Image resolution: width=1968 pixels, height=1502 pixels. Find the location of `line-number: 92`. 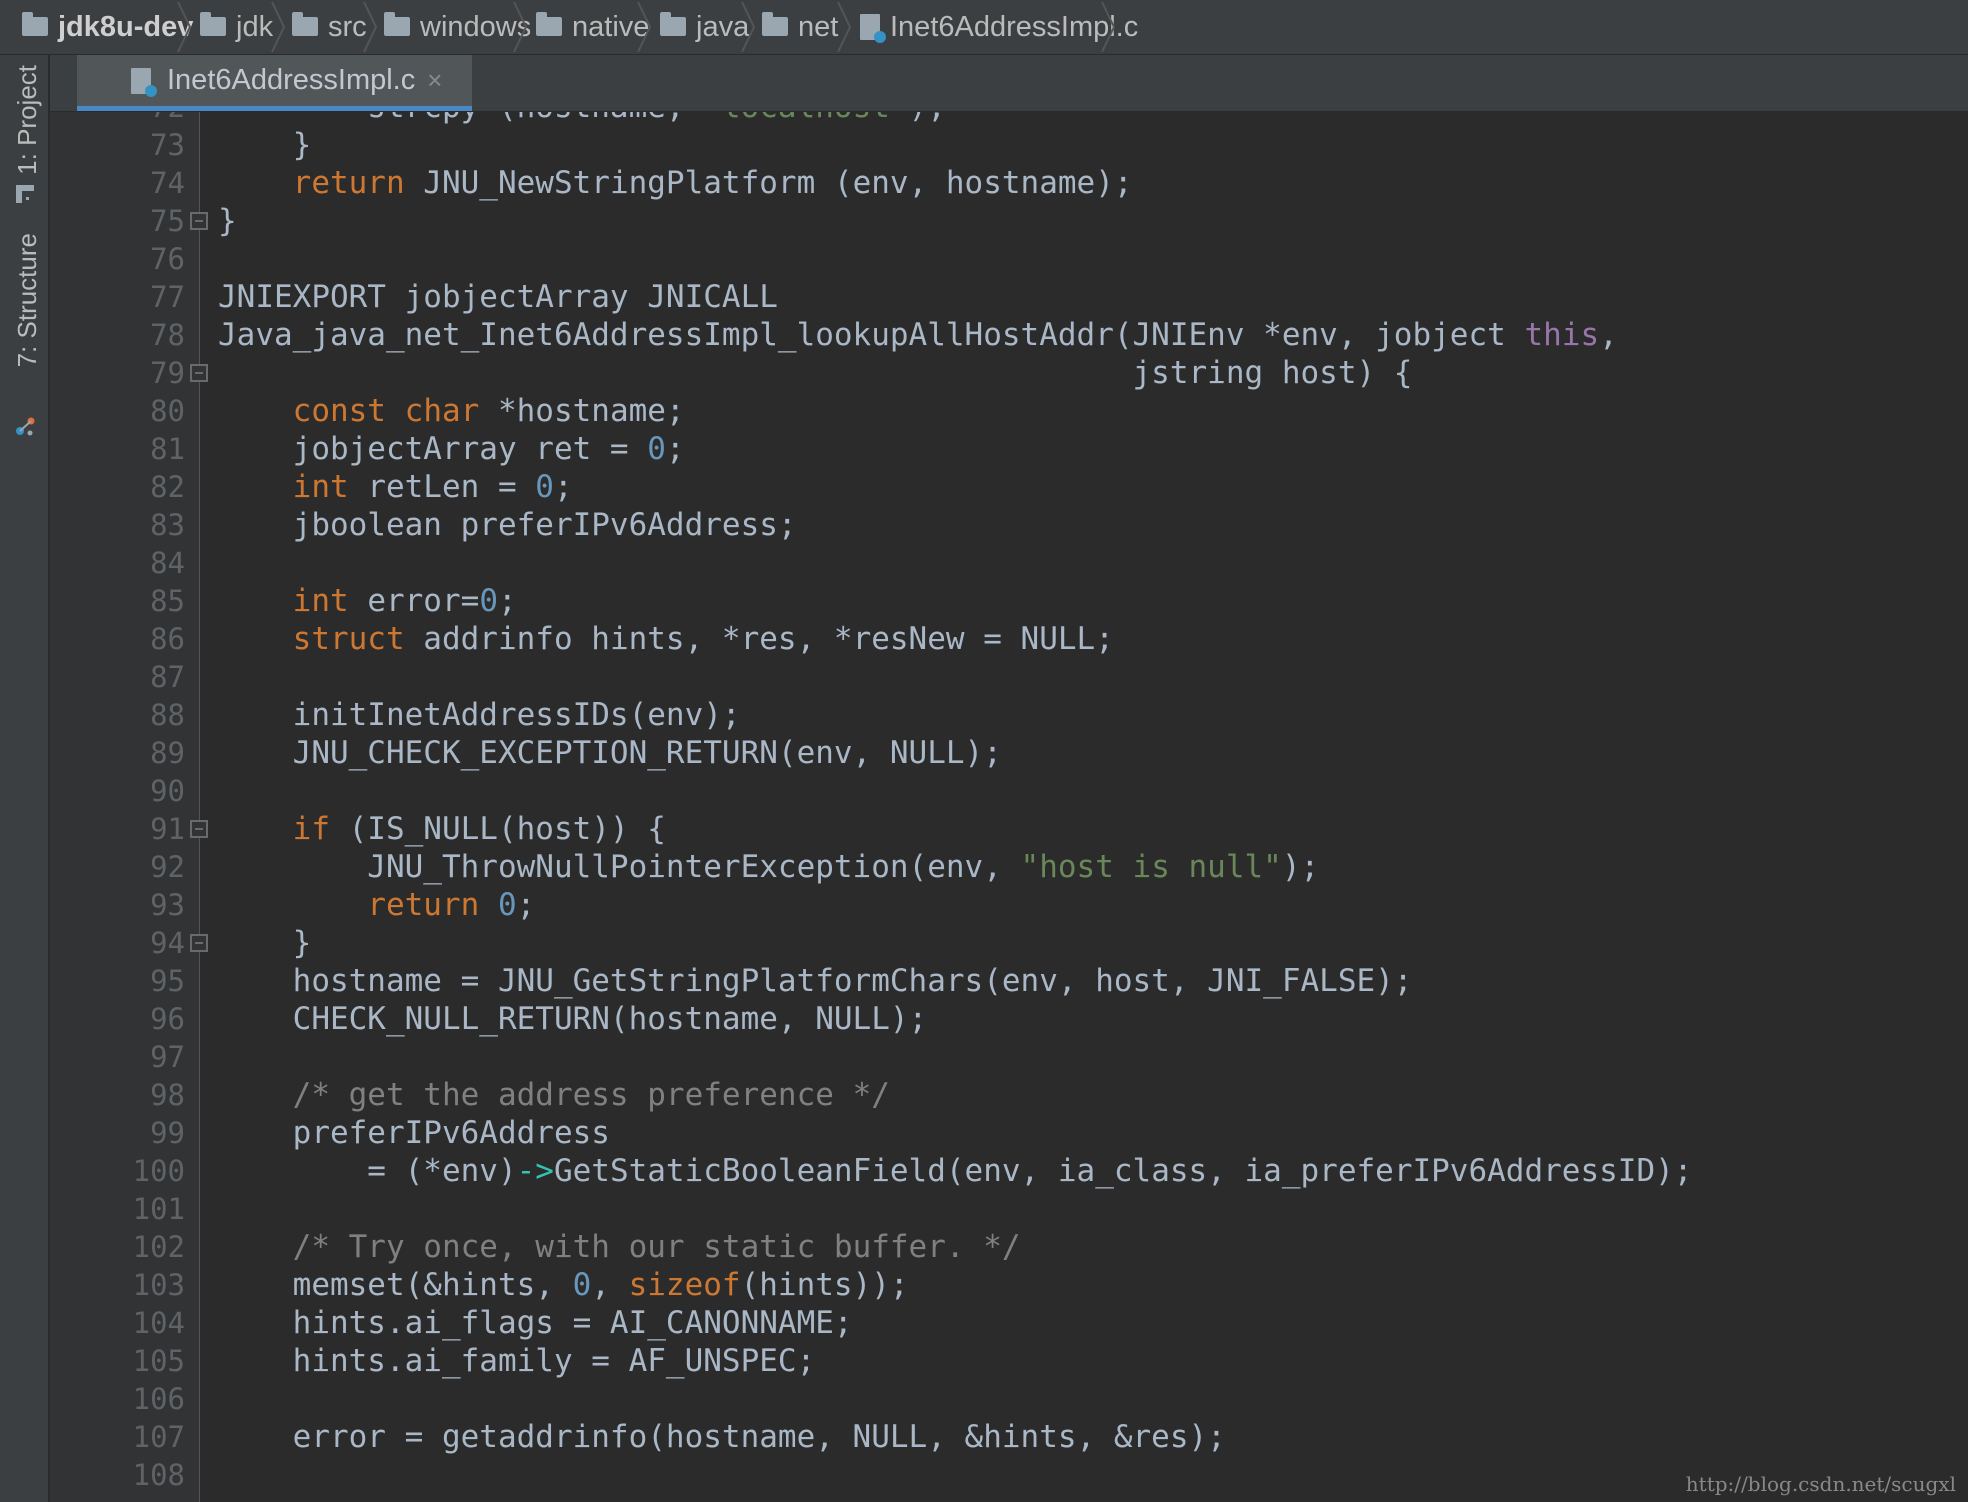

line-number: 92 is located at coordinates (167, 867).